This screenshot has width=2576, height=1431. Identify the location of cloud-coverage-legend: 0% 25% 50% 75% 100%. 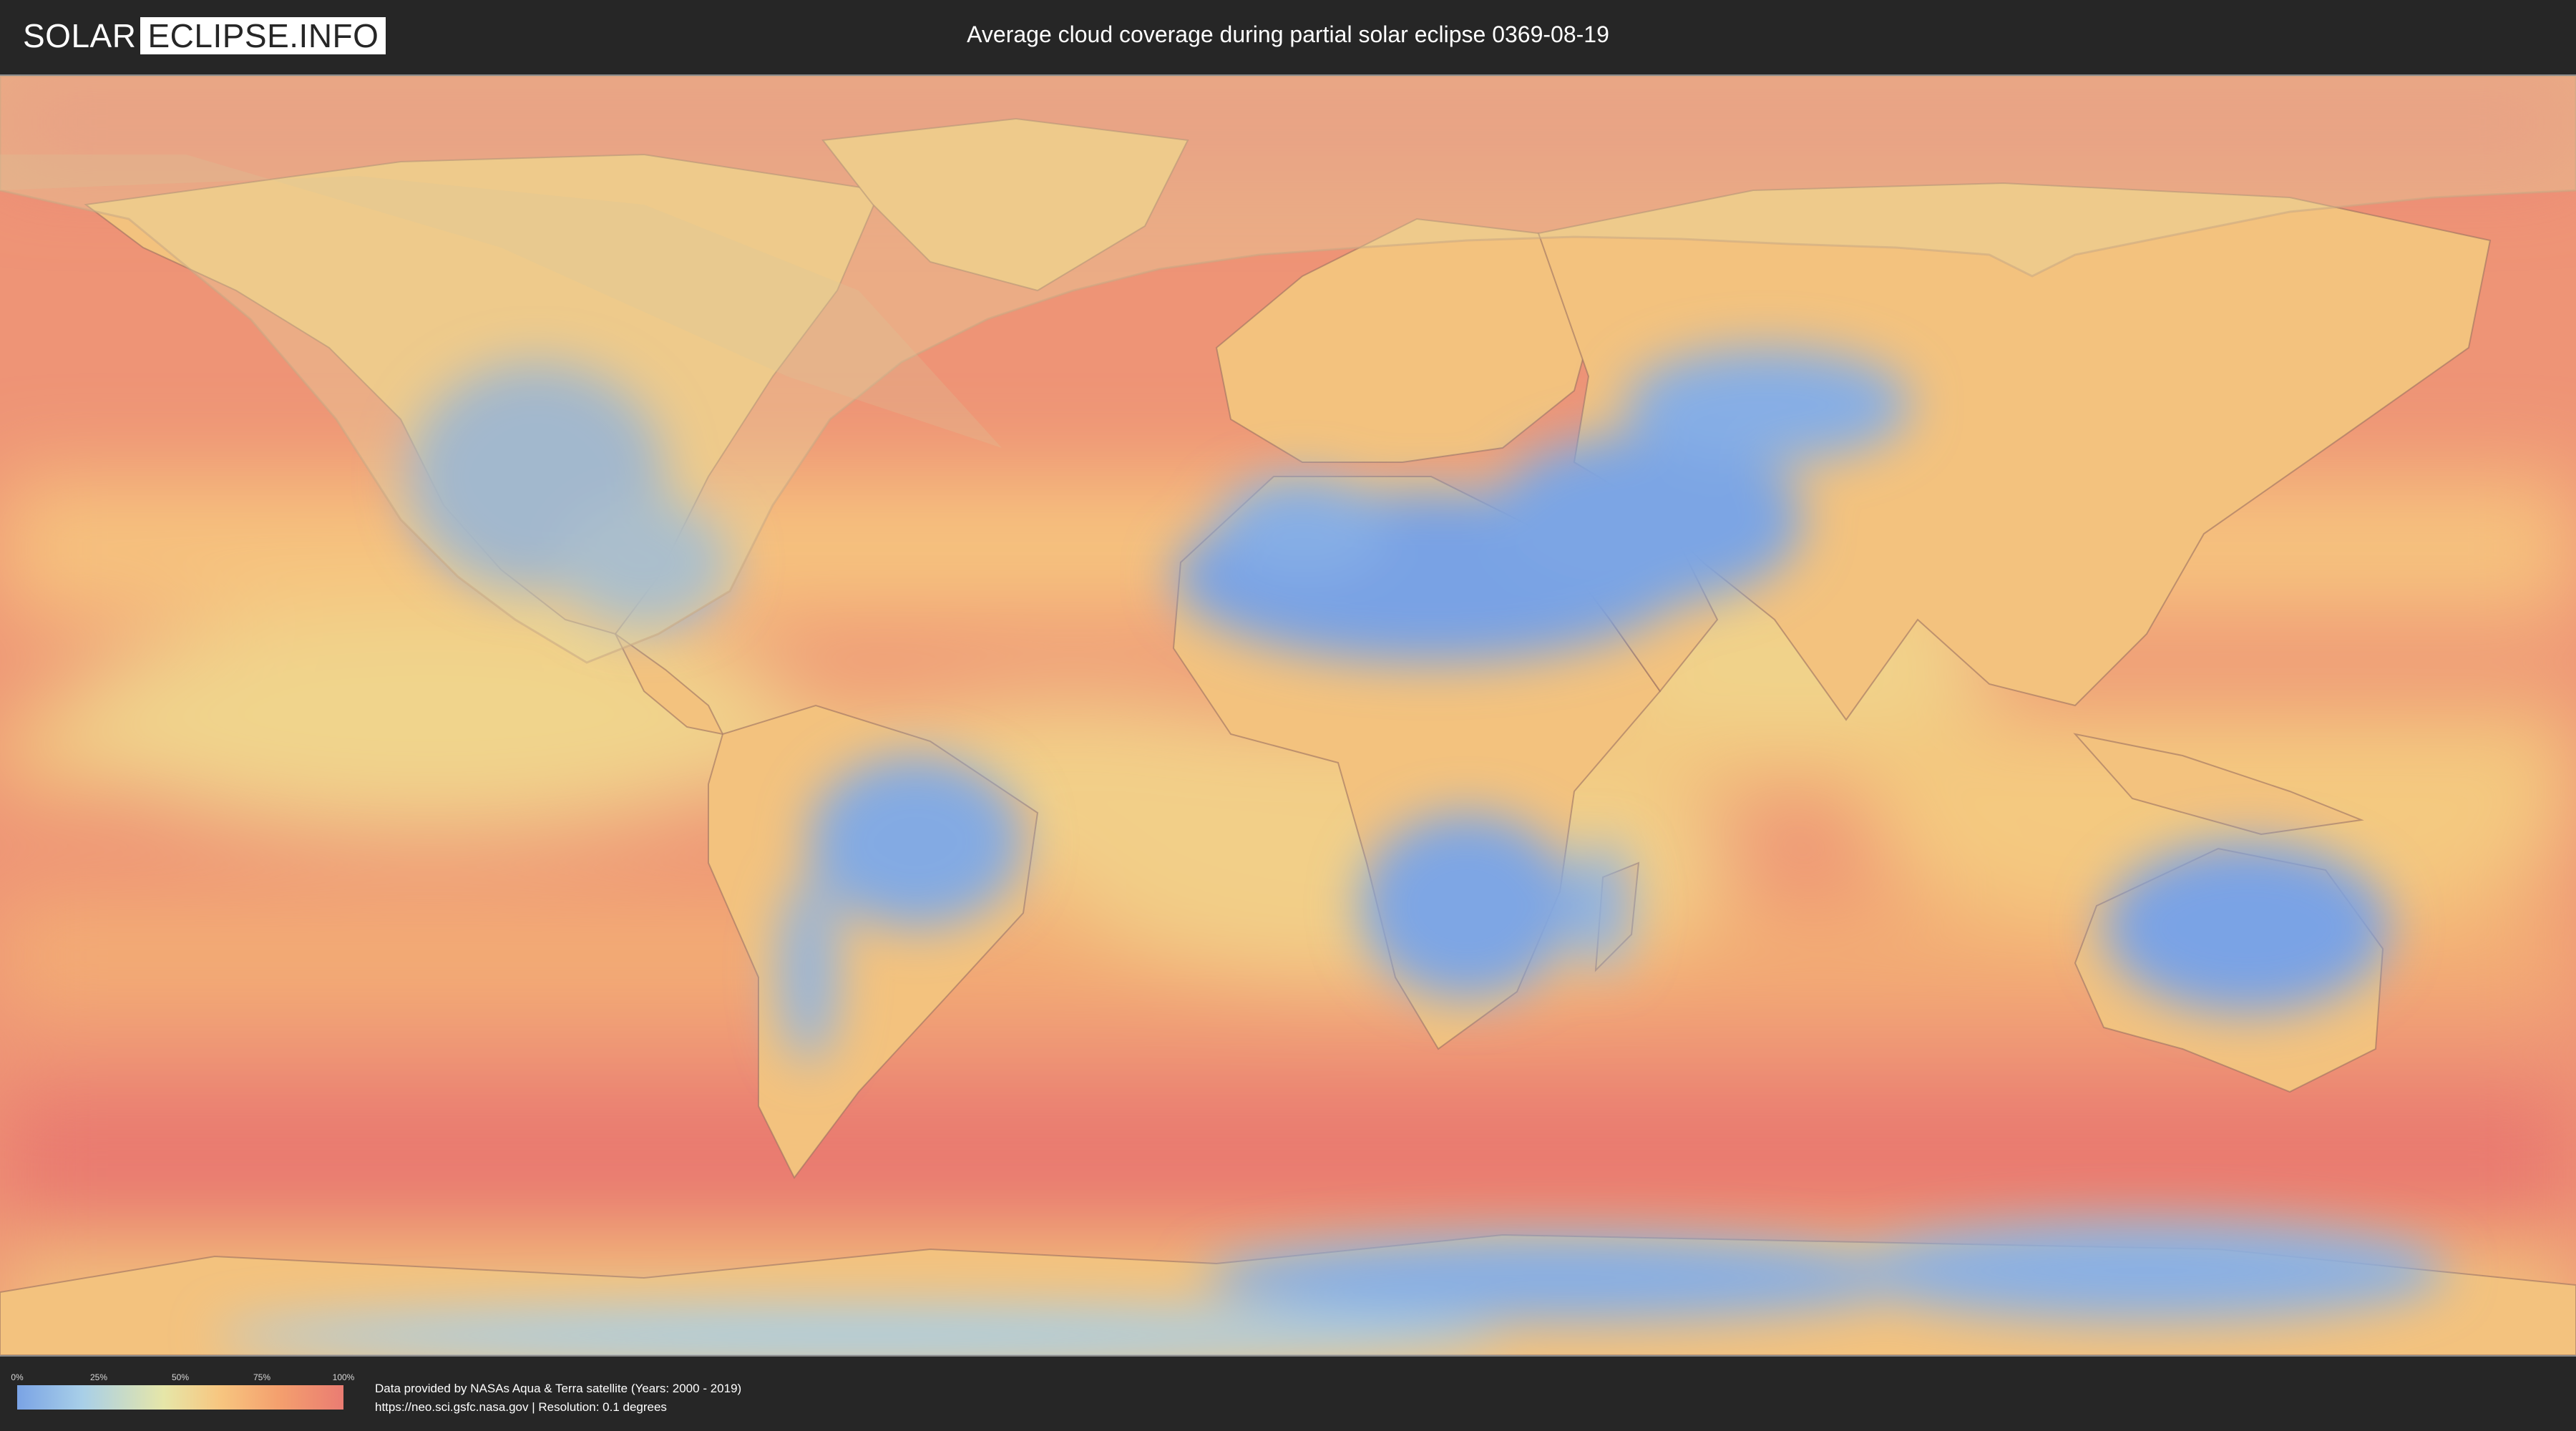
(182, 1391).